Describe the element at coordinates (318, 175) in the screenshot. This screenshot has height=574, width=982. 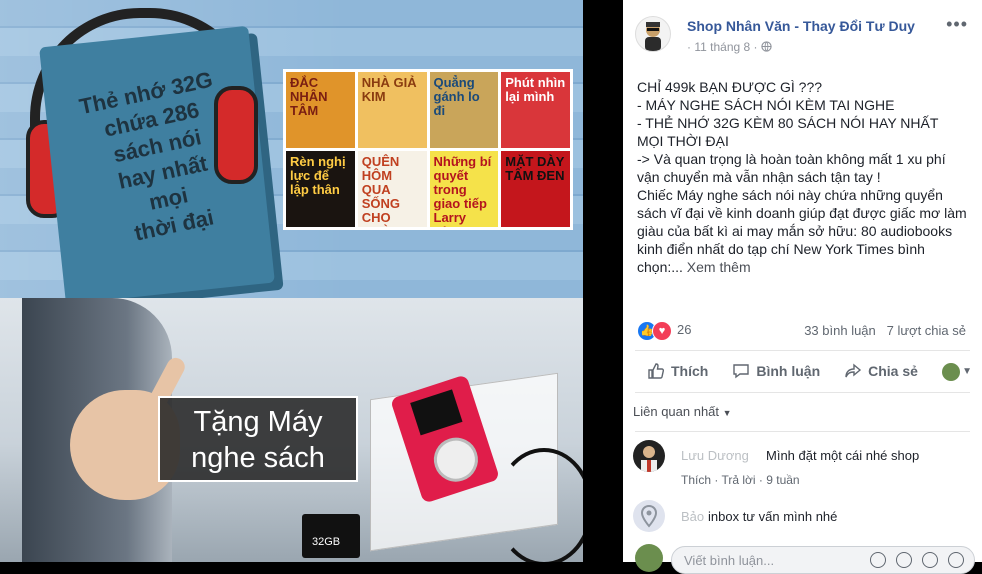
I see `book-cover-title: Rèn nghị lực để lập thân` at that location.